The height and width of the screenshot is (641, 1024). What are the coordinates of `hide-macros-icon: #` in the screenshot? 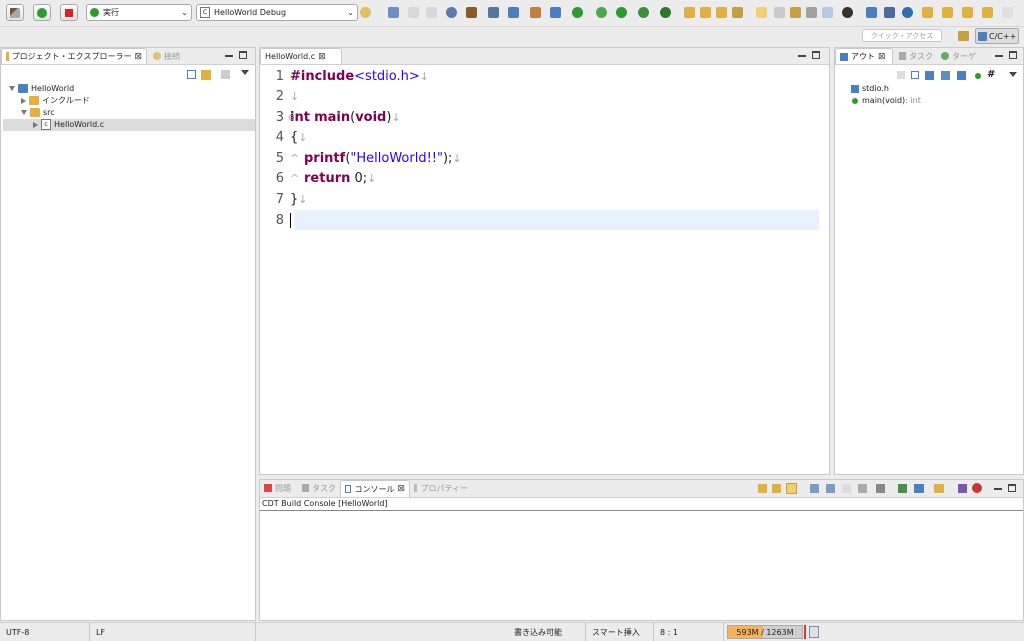 It's located at (991, 74).